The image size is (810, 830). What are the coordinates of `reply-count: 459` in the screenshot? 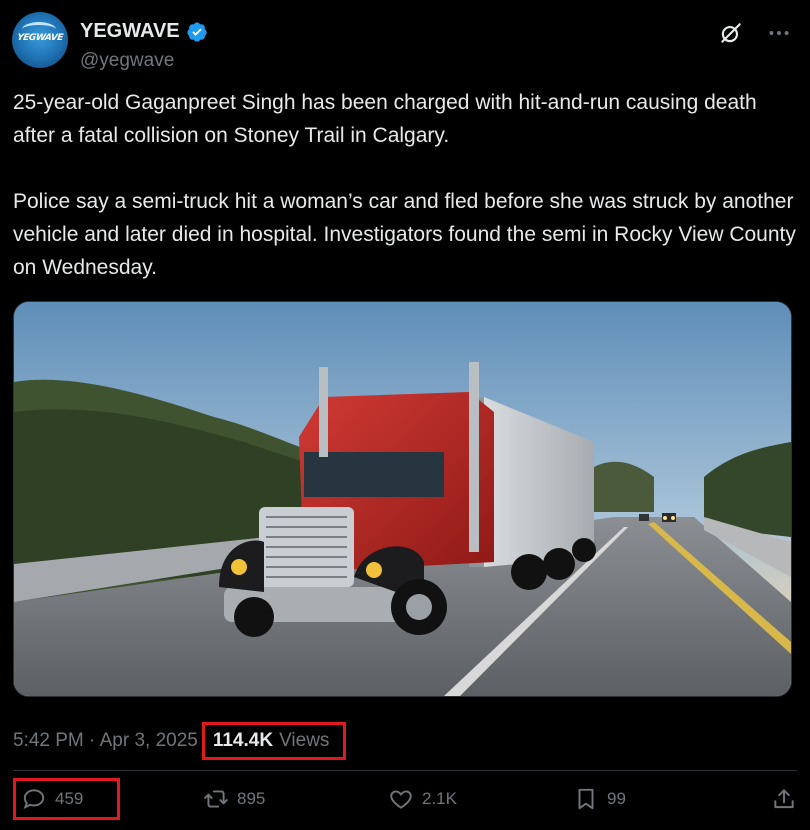 It's located at (69, 798).